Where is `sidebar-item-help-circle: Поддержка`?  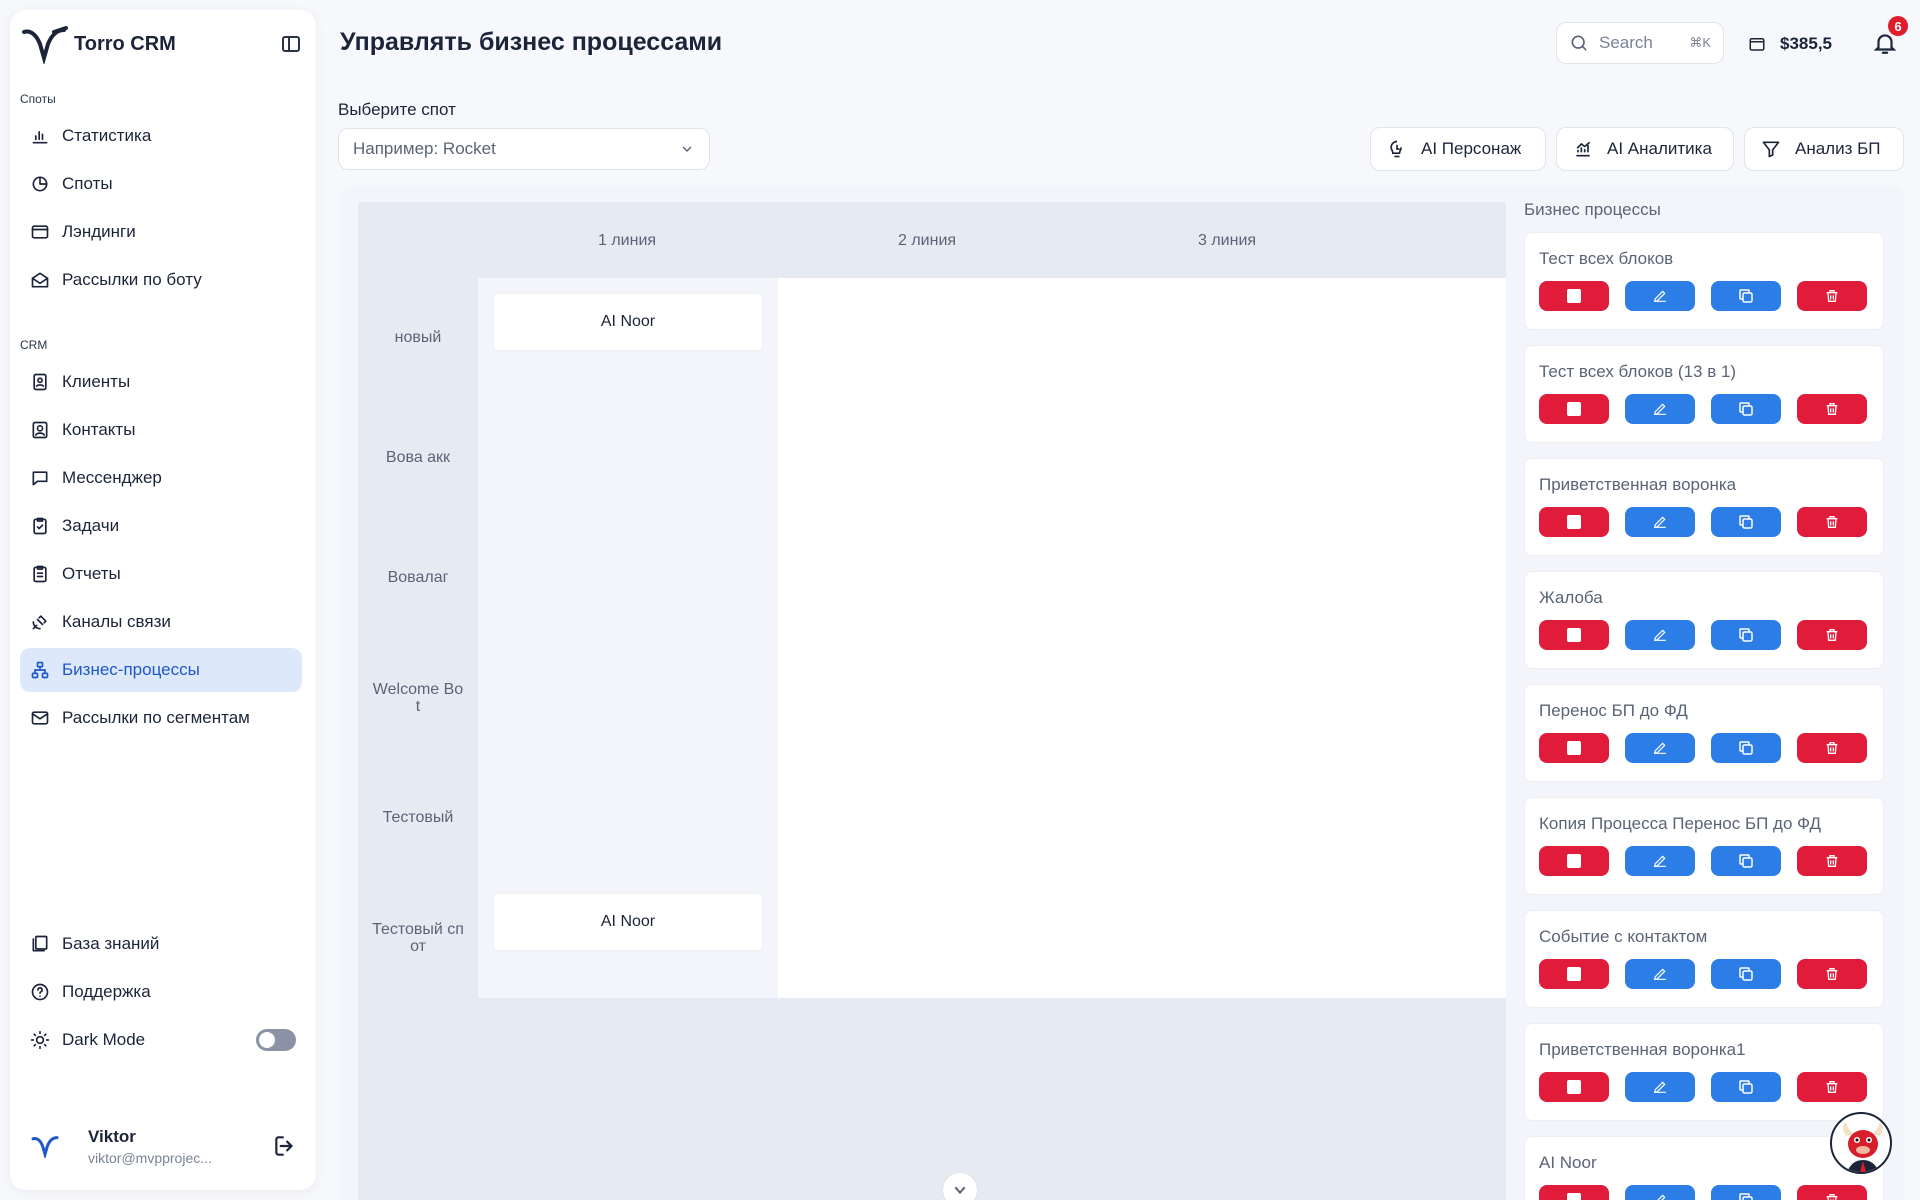
sidebar-item-help-circle: Поддержка is located at coordinates (161, 992).